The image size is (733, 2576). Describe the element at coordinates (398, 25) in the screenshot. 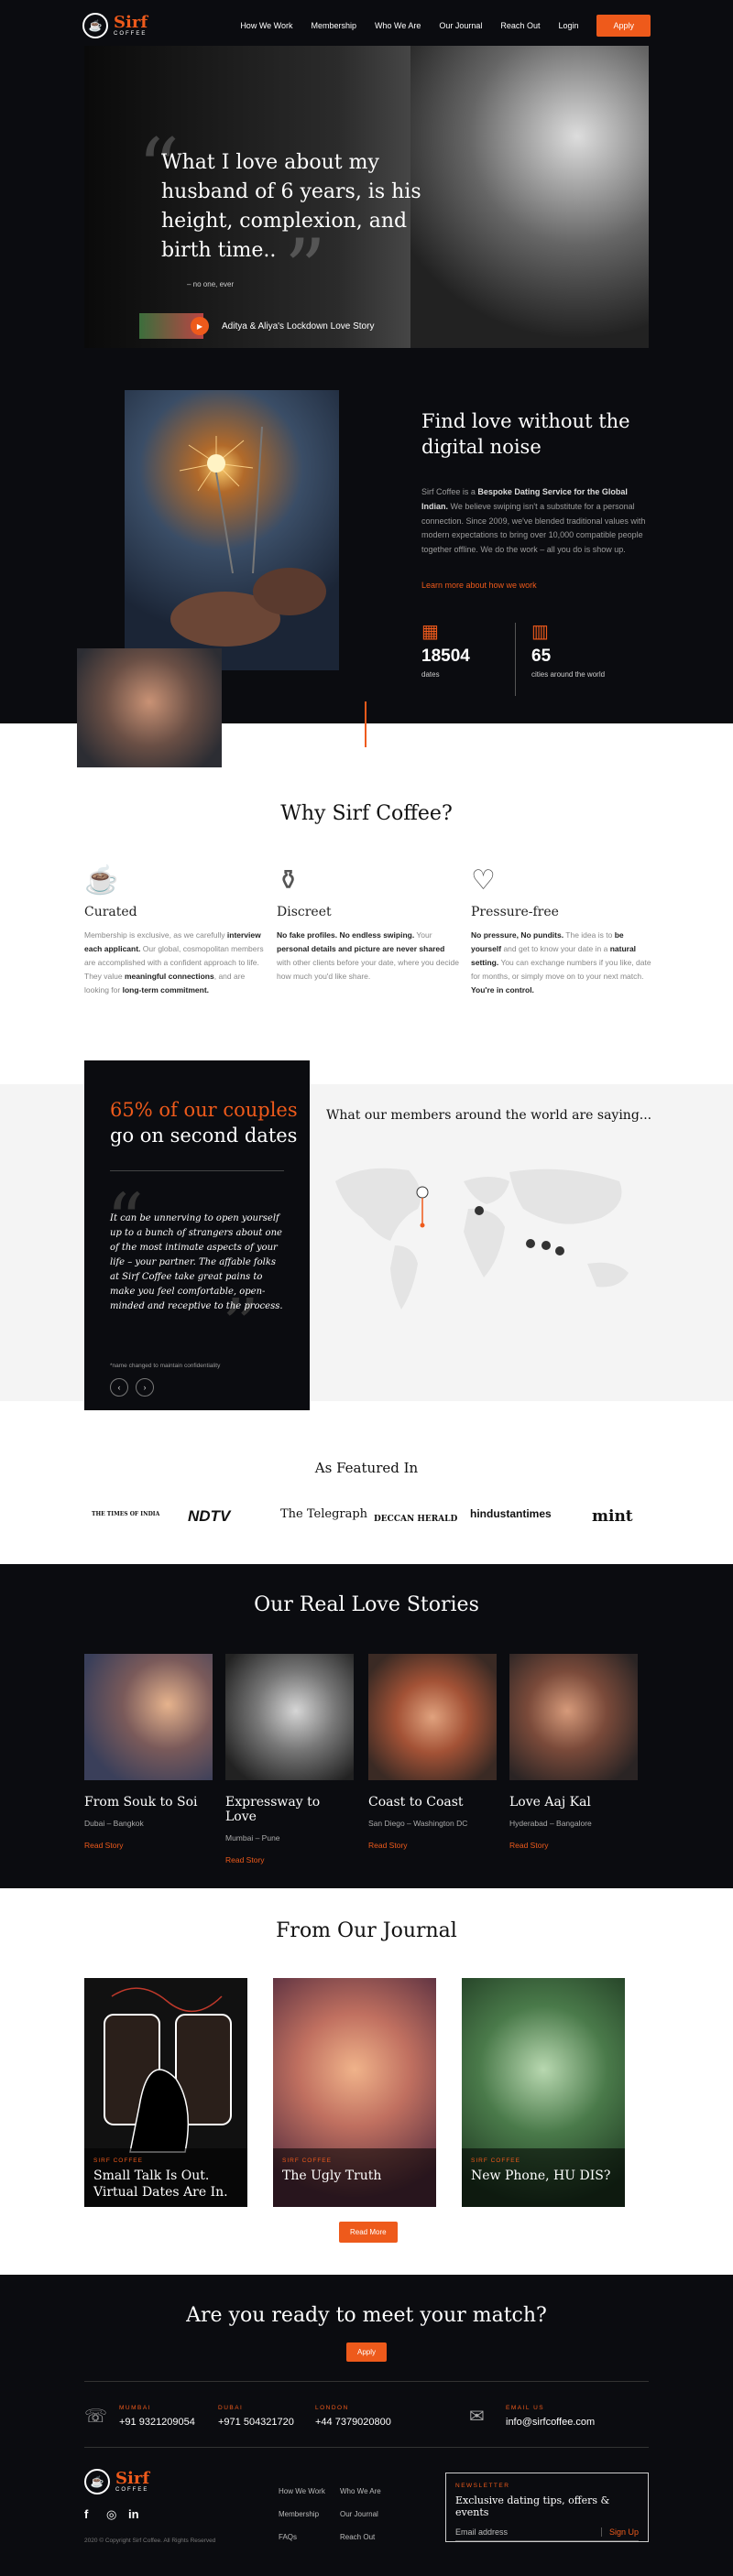

I see `nav-who-we-are: Who We Are` at that location.